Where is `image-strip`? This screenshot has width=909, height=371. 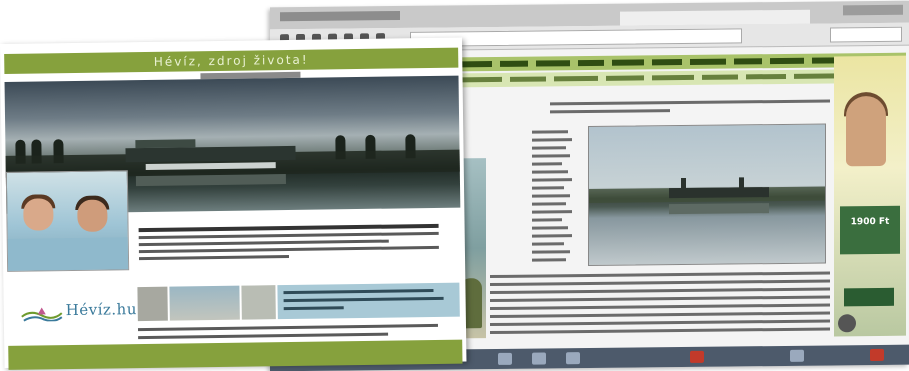
image-strip is located at coordinates (298, 302).